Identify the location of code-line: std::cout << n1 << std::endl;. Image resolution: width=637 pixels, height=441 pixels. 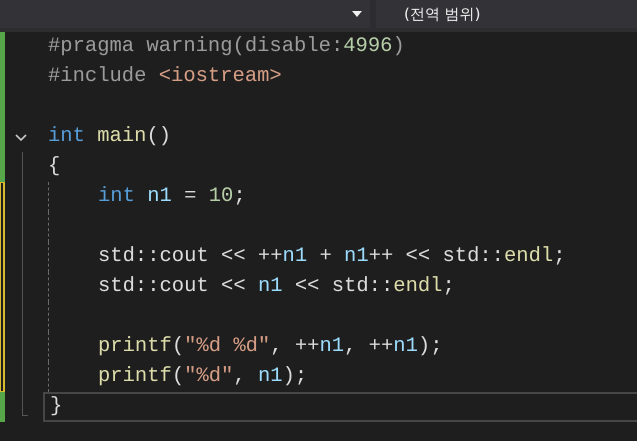
(340, 287).